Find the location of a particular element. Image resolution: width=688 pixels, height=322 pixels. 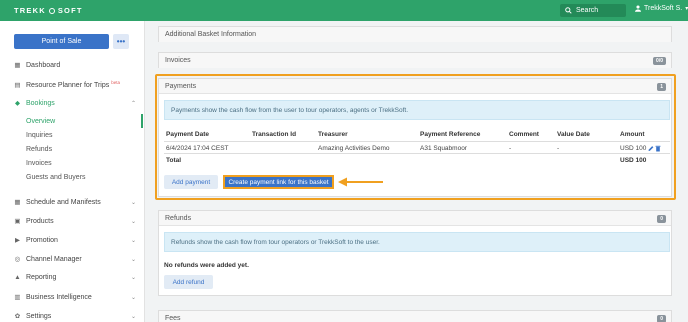

gear-icon: ✿ is located at coordinates (17, 316).